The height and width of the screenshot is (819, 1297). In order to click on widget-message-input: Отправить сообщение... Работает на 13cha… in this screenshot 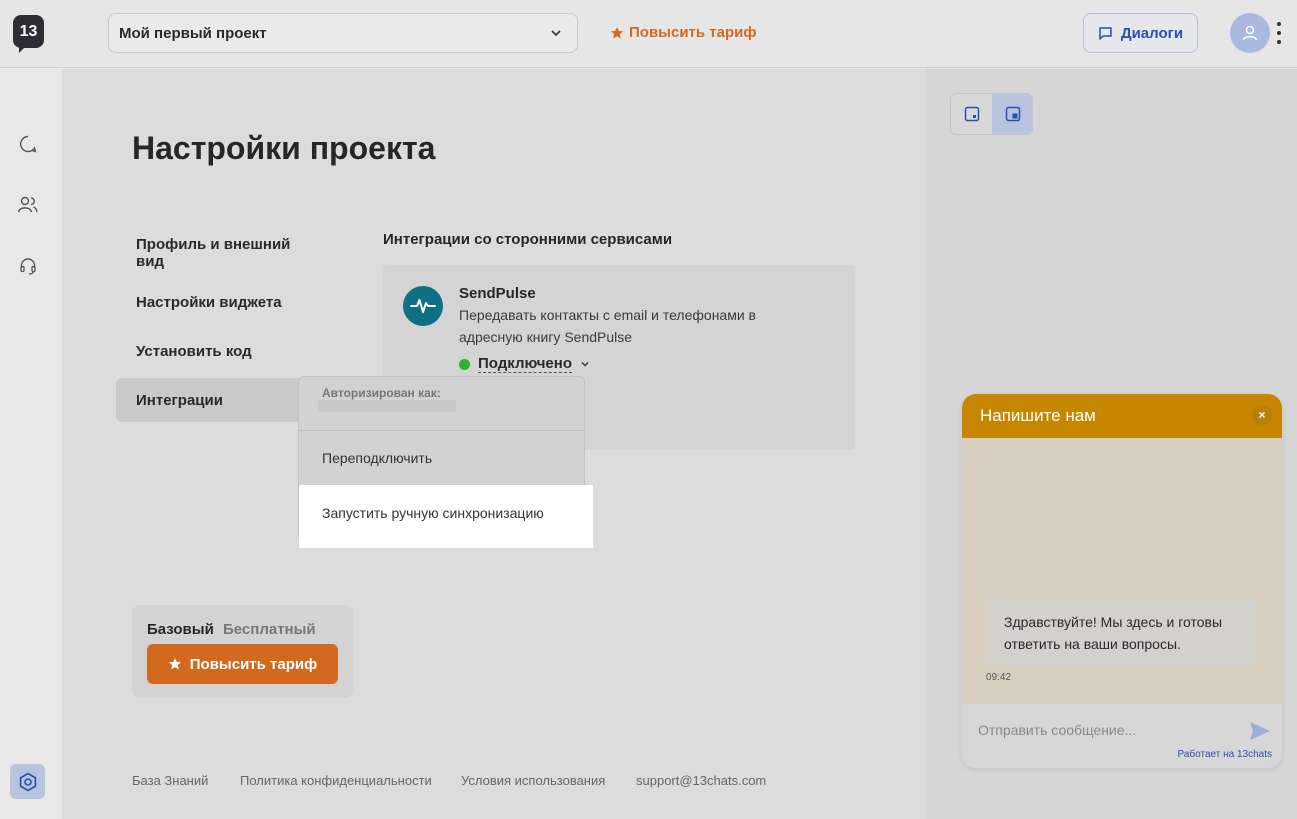, I will do `click(1122, 736)`.